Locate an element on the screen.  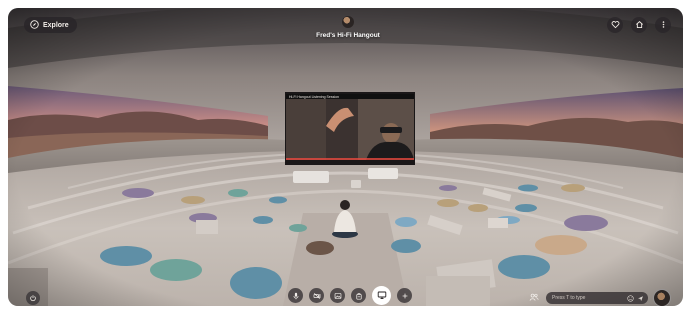
microphone-button is located at coordinates (295, 295).